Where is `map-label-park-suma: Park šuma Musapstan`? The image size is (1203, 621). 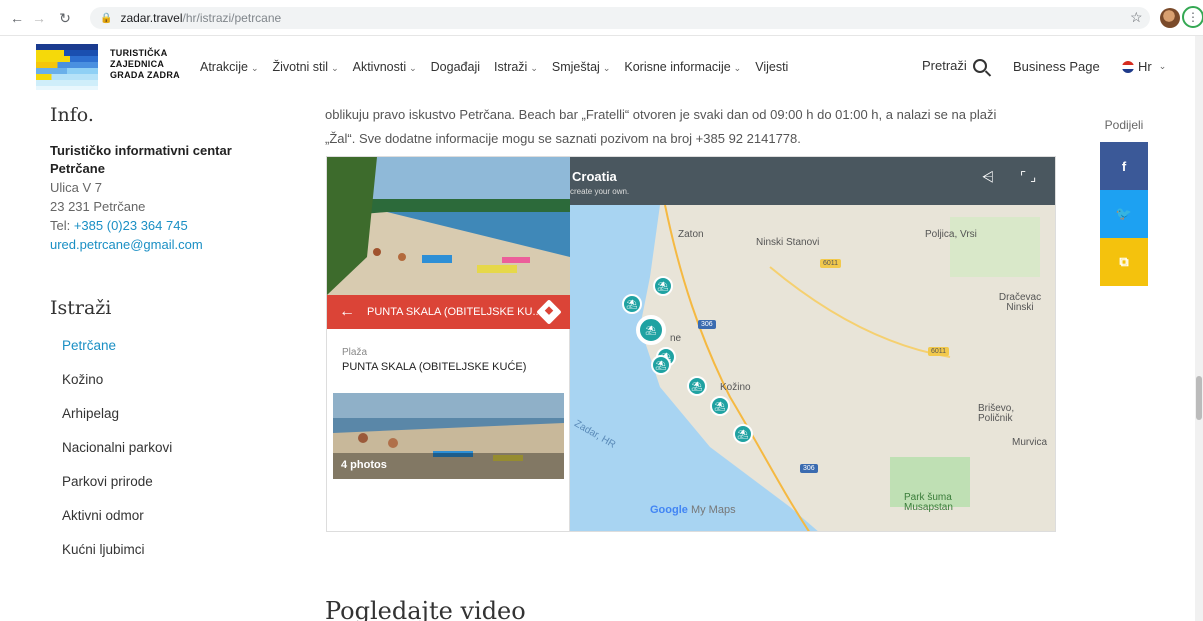 map-label-park-suma: Park šuma Musapstan is located at coordinates (928, 502).